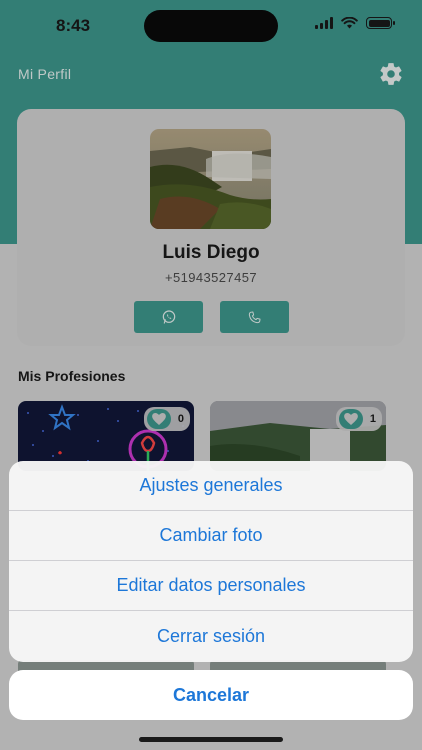 The height and width of the screenshot is (750, 422). Describe the element at coordinates (211, 636) in the screenshot. I see `action-logout: Cerrar sesión` at that location.